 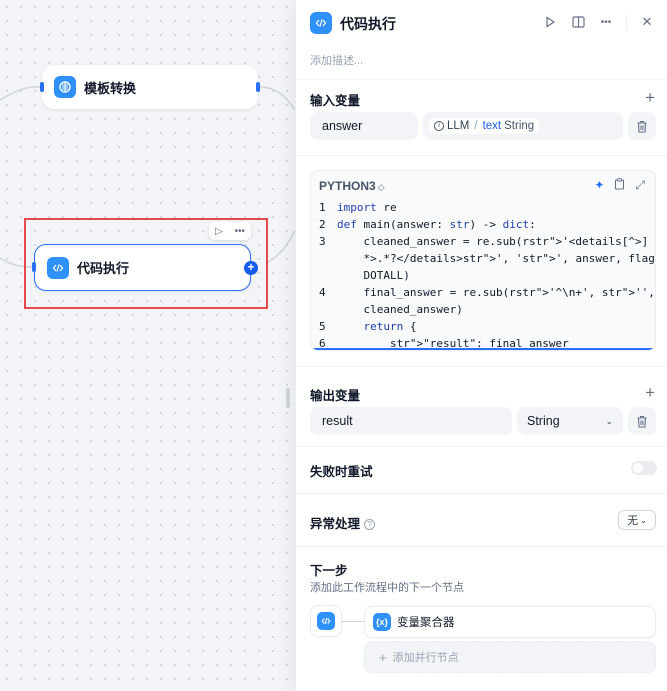 I want to click on error-handling-select: 无 ⌄, so click(x=637, y=520).